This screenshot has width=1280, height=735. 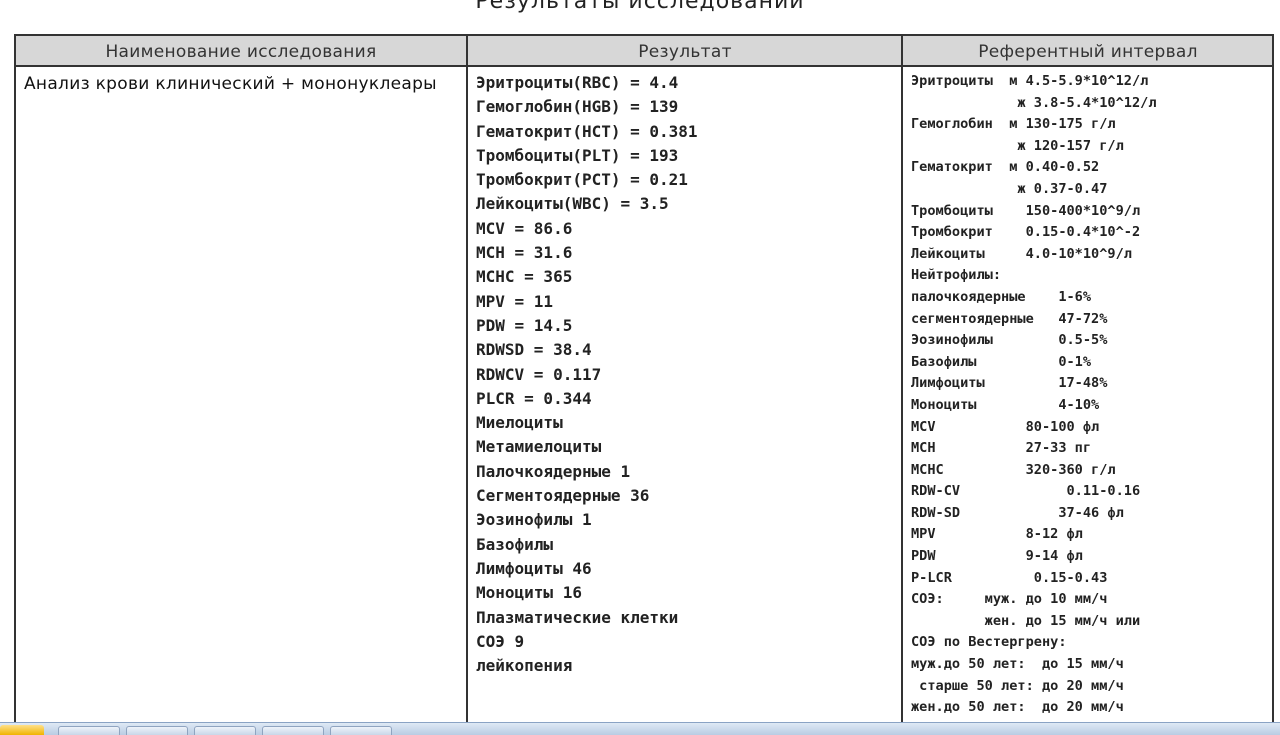 I want to click on reference-item: RDW-CV 0.11-0.16, so click(x=1026, y=491).